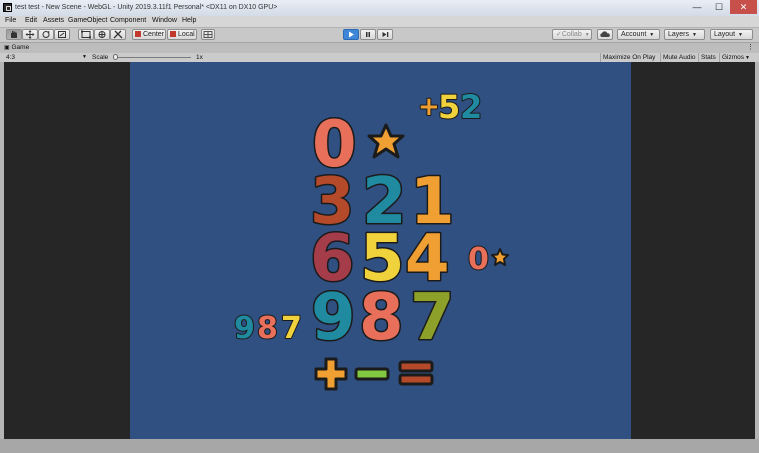 The width and height of the screenshot is (759, 453). Describe the element at coordinates (20, 47) in the screenshot. I see `tab-game-label: Game` at that location.